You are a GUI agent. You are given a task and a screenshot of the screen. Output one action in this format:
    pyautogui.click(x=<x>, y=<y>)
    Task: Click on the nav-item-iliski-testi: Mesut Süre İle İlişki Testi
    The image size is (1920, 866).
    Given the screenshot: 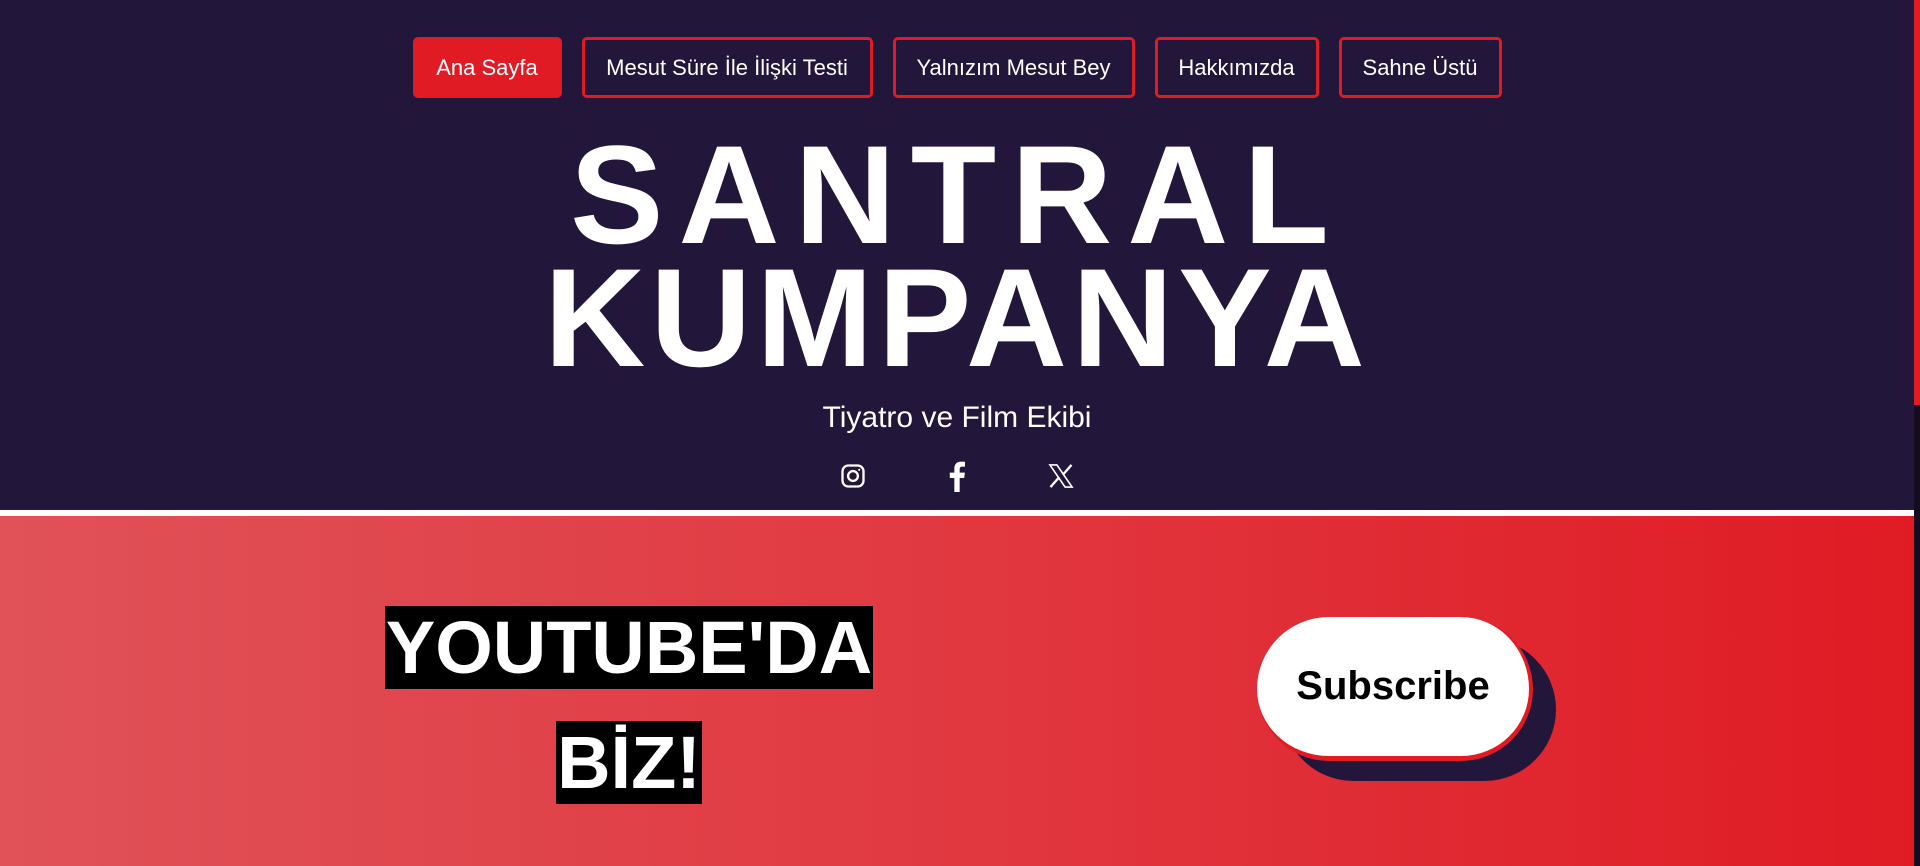 What is the action you would take?
    pyautogui.click(x=727, y=67)
    